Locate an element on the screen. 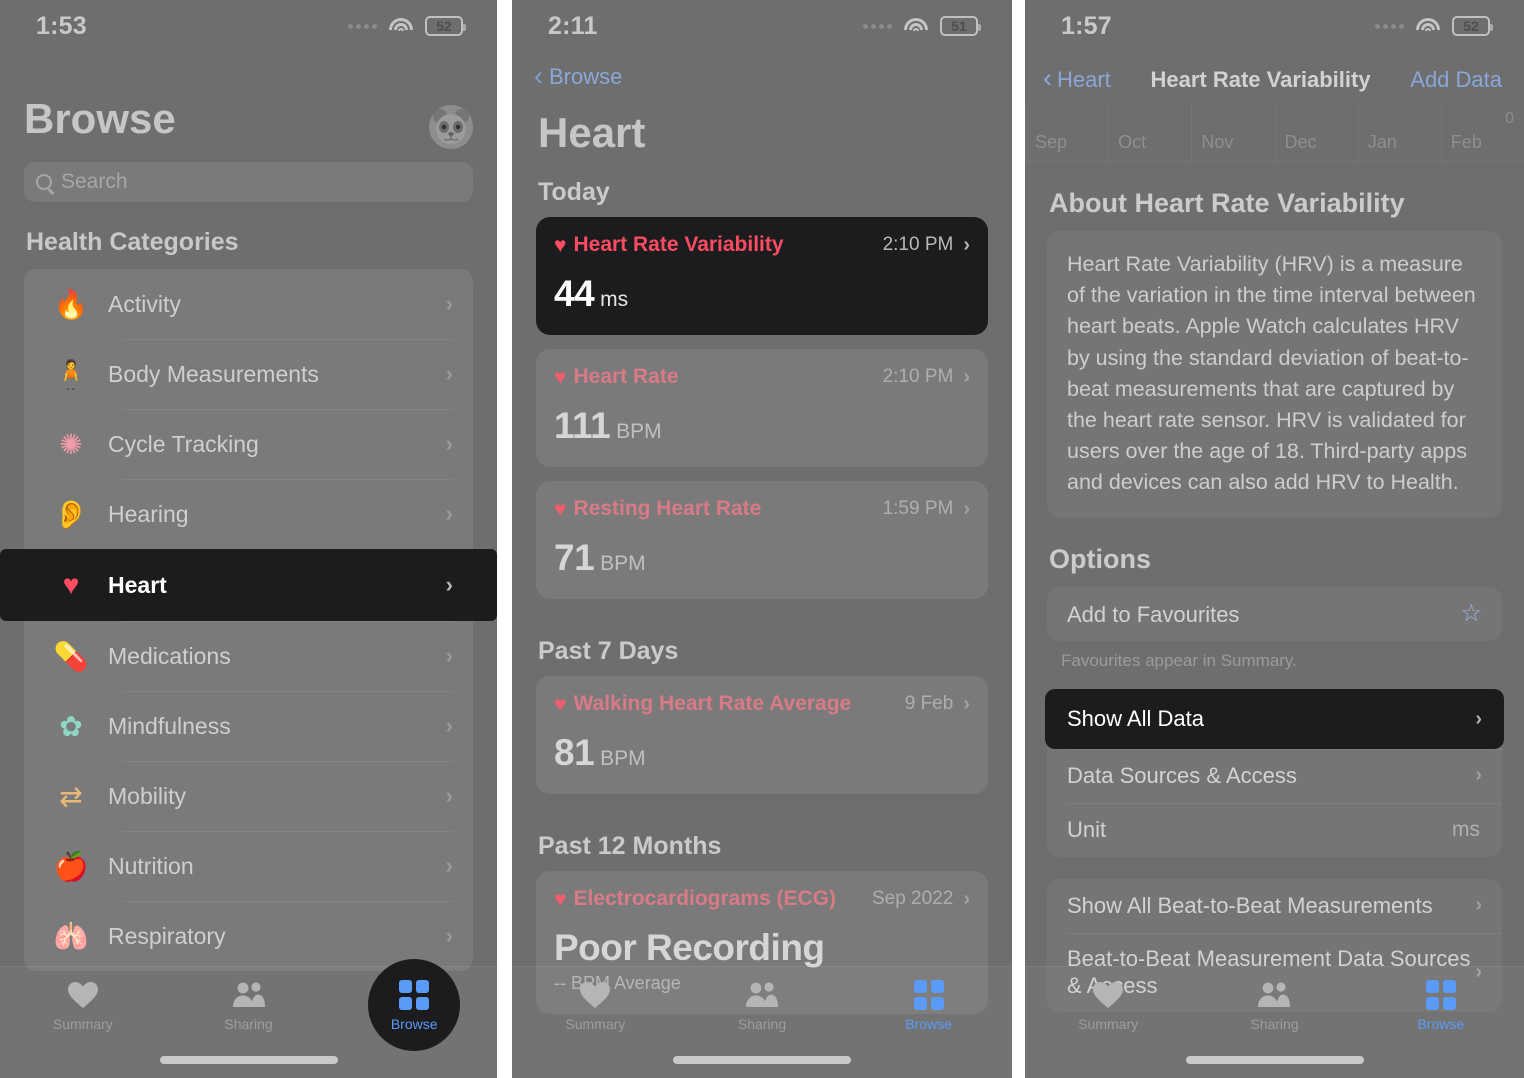 This screenshot has width=1524, height=1078. category-row-hearing: 👂 Hearing › is located at coordinates (248, 514).